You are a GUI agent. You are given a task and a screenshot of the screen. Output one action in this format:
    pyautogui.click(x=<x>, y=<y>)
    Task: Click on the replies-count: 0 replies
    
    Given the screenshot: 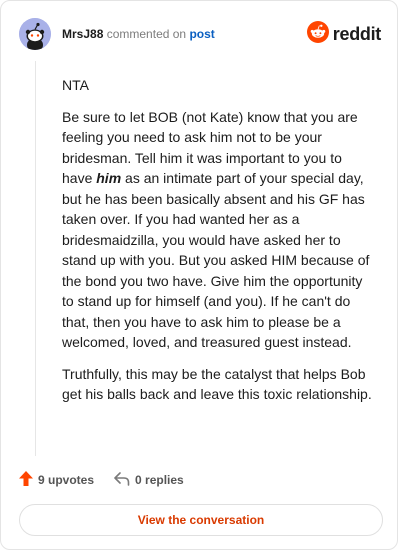 What is the action you would take?
    pyautogui.click(x=159, y=480)
    